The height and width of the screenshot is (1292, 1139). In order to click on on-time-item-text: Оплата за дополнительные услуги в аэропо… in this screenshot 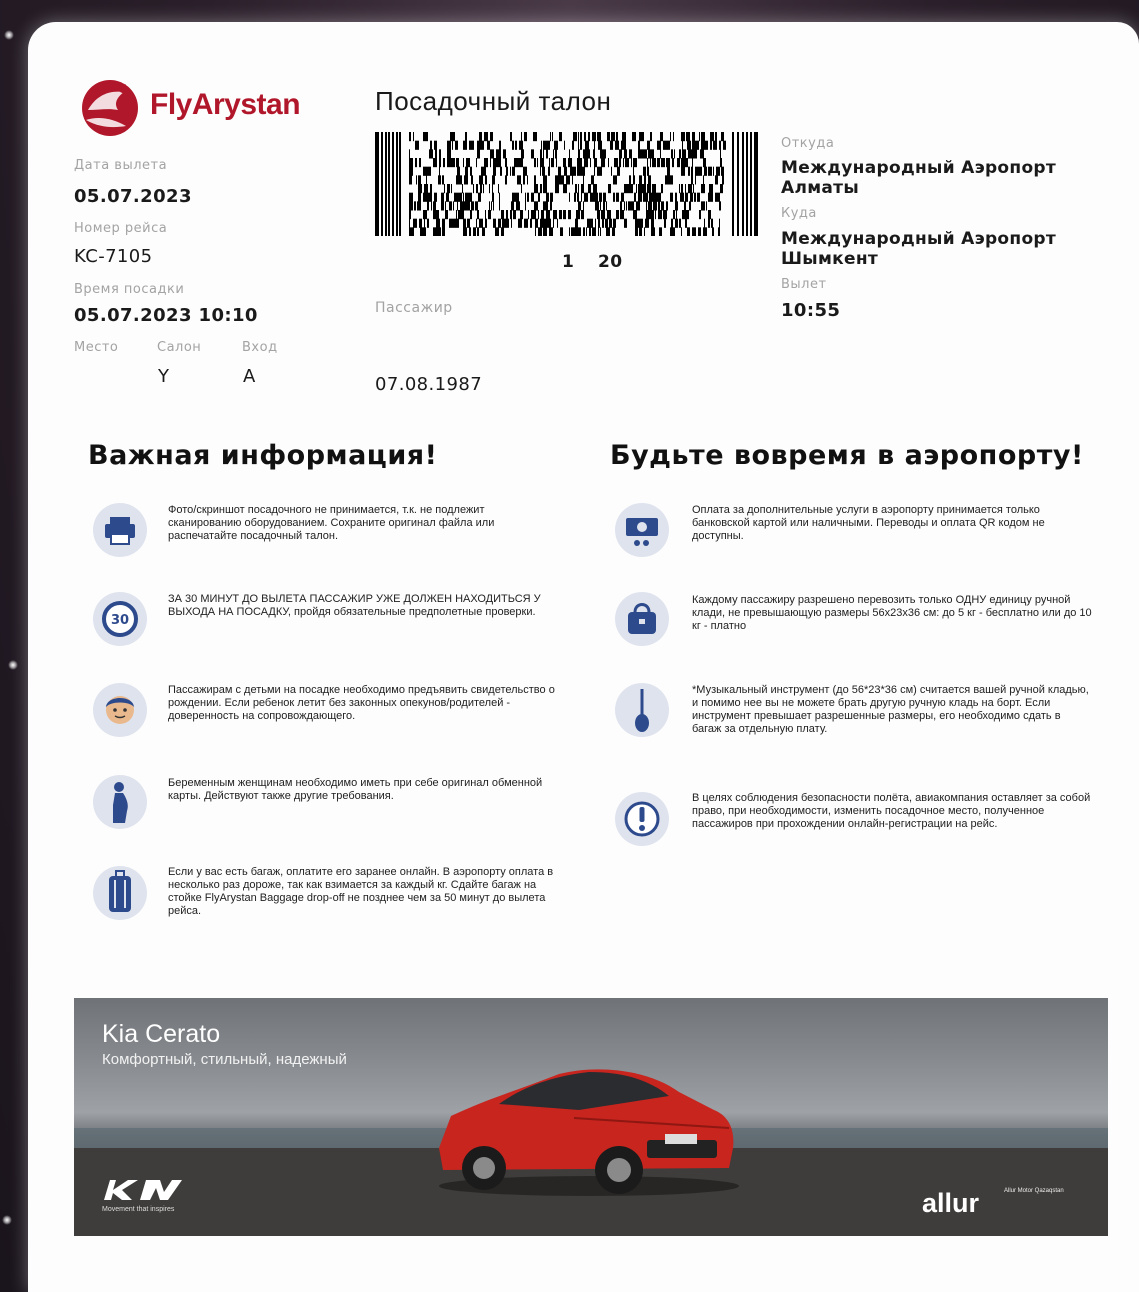, I will do `click(868, 523)`.